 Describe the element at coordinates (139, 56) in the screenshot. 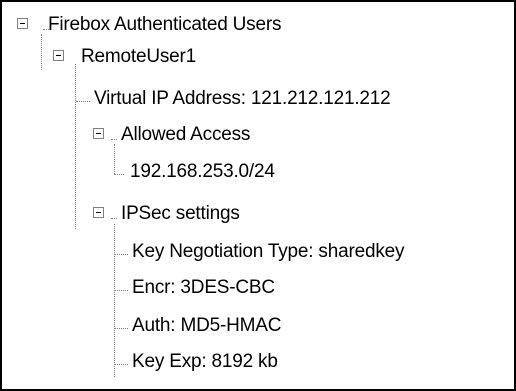

I see `tree-node-label: RemoteUser1` at that location.